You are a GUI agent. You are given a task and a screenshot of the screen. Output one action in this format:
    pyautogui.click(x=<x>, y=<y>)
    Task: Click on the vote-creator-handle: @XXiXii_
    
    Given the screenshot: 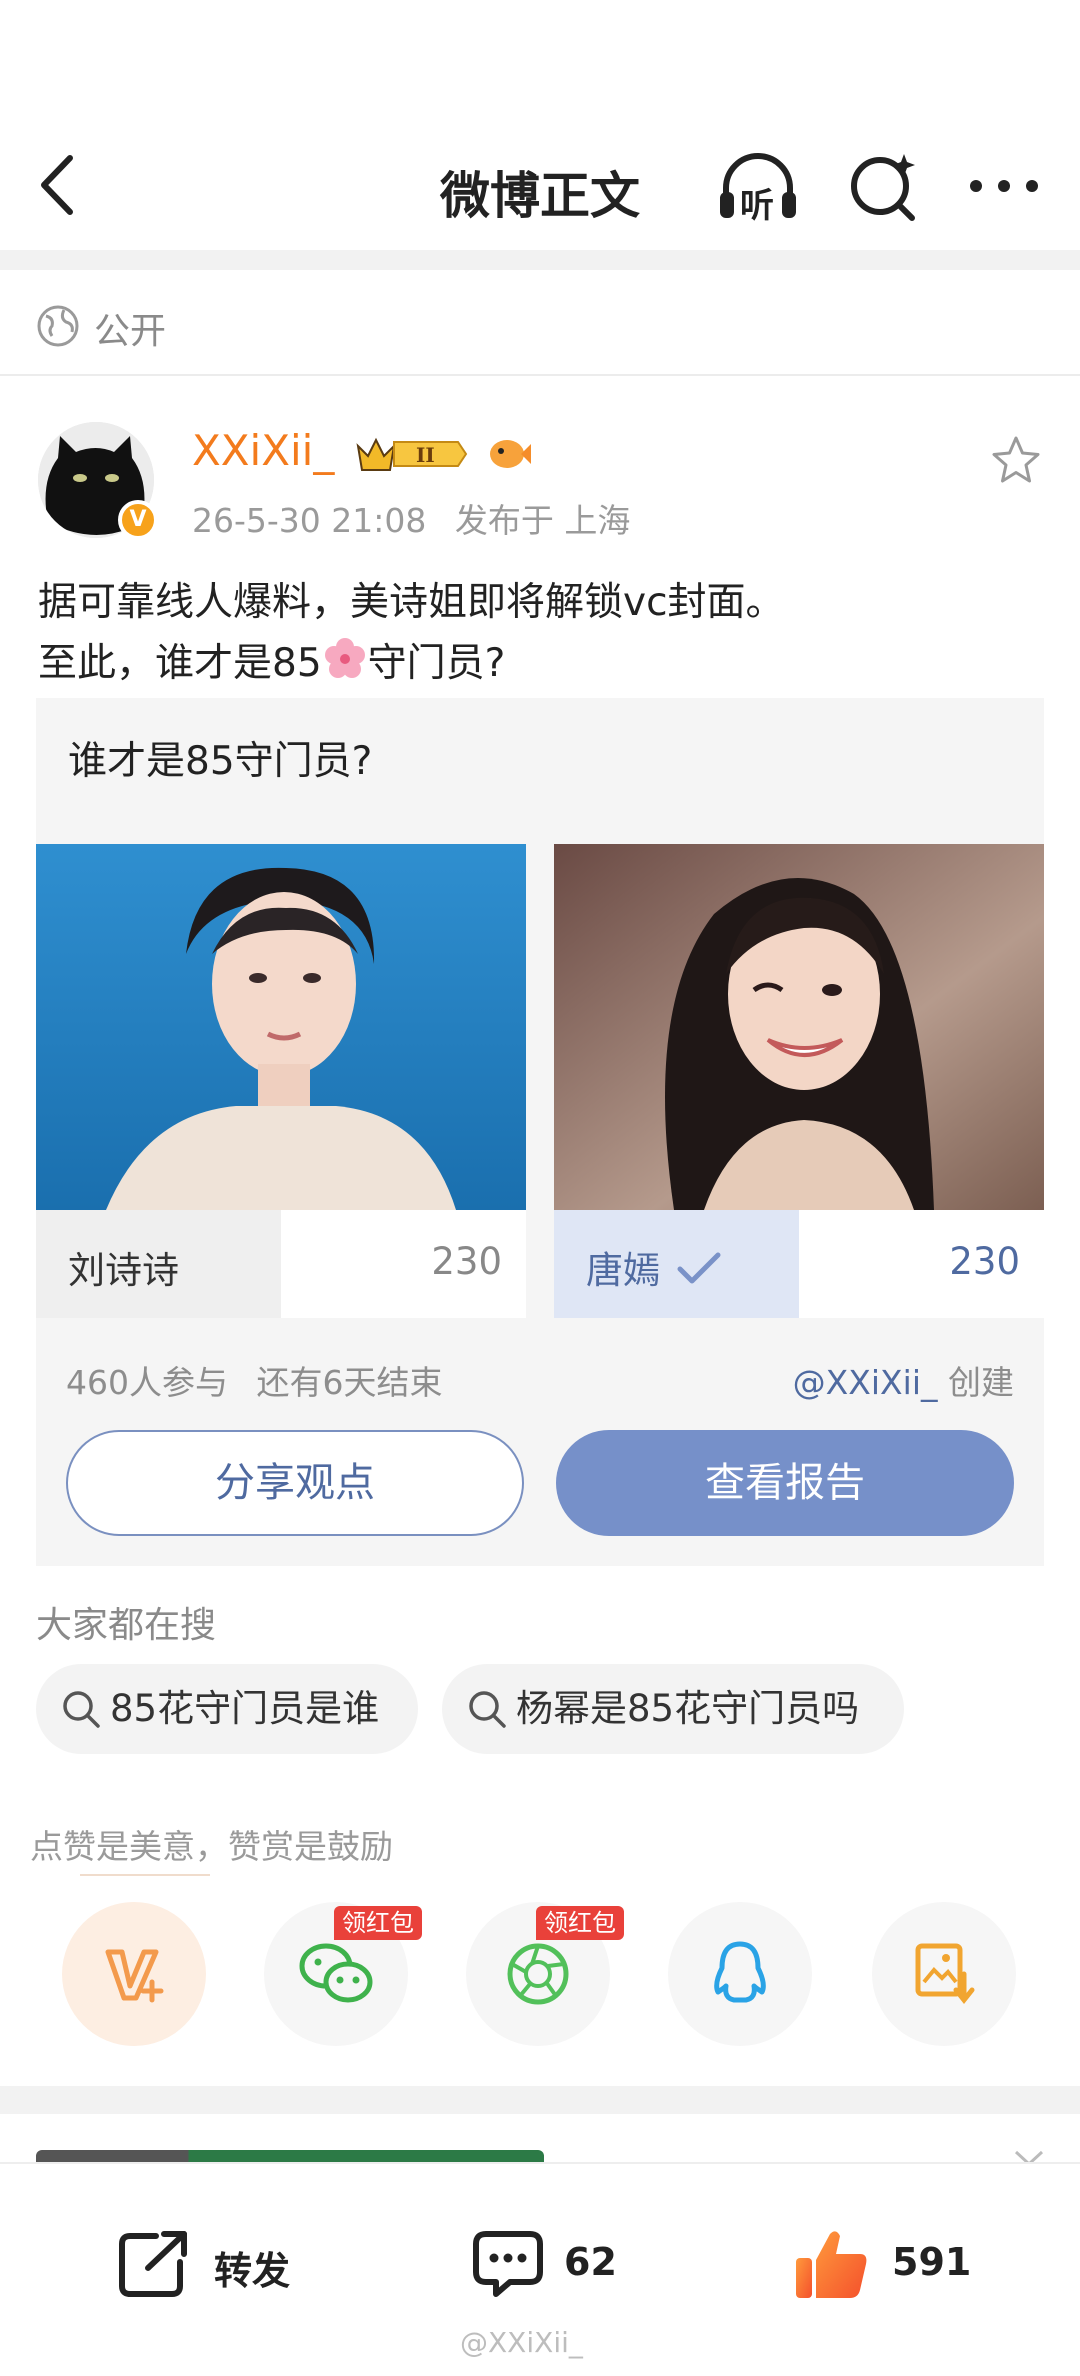 What is the action you would take?
    pyautogui.click(x=865, y=1382)
    